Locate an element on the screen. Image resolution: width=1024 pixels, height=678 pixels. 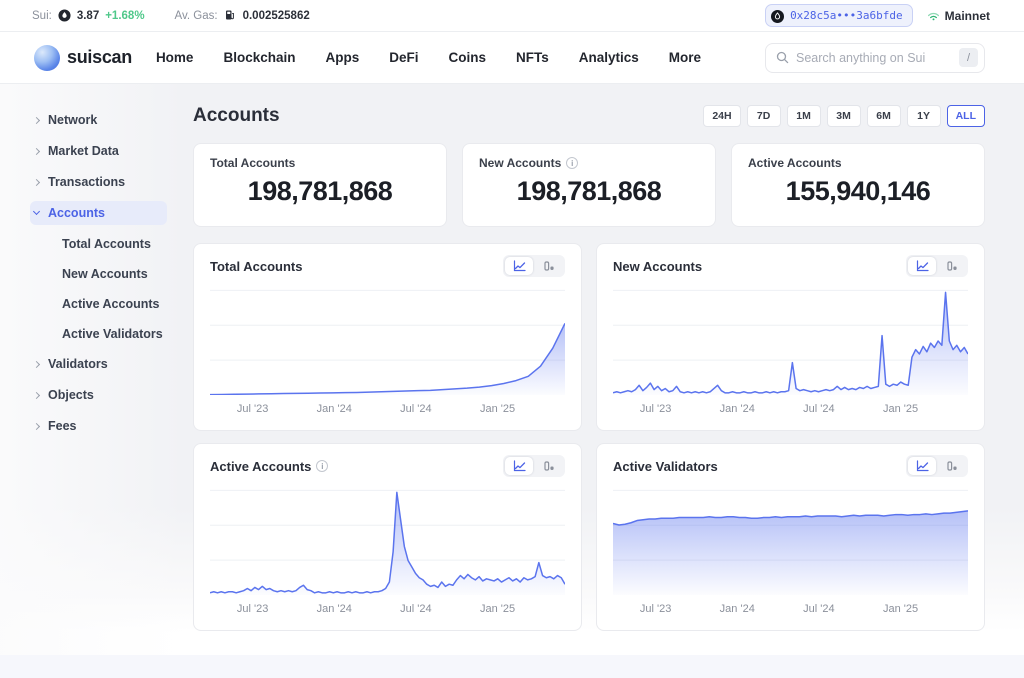
chart-title: New Accounts is located at coordinates (658, 266).